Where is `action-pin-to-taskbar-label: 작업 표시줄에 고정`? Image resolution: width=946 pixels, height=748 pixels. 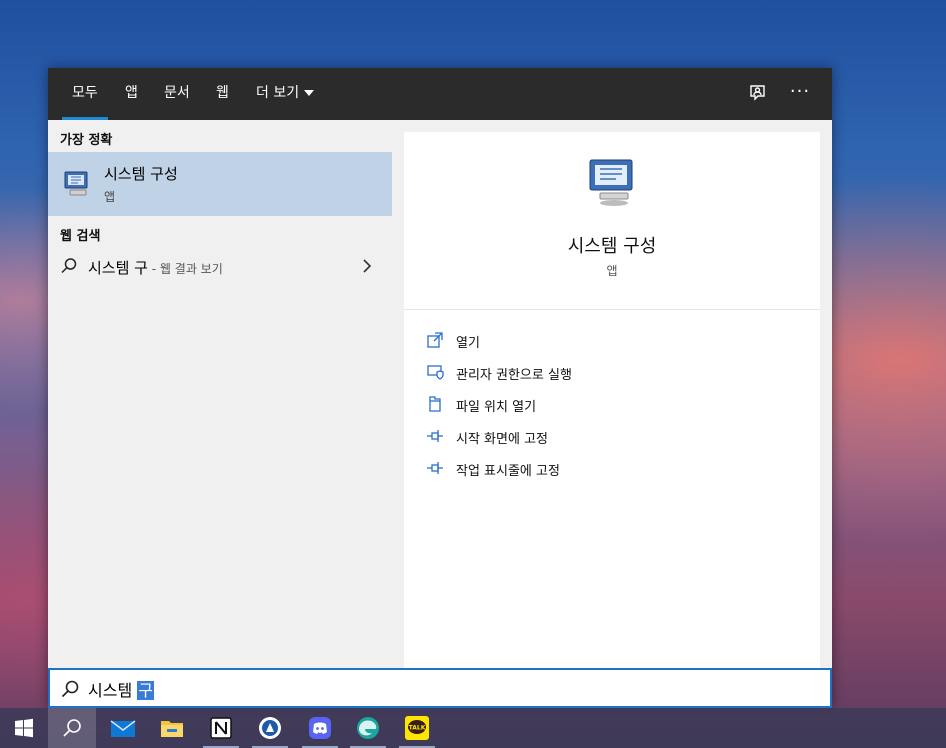
action-pin-to-taskbar-label: 작업 표시줄에 고정 is located at coordinates (508, 471).